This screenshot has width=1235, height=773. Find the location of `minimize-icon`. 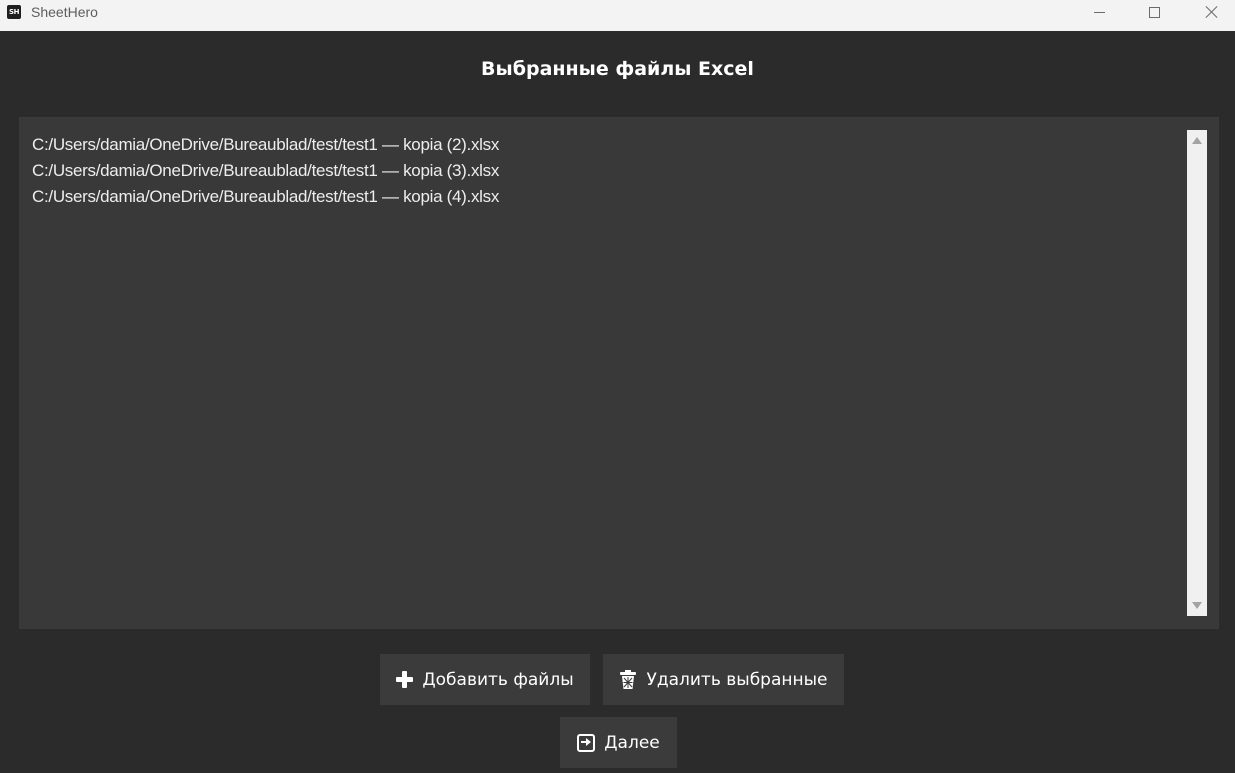

minimize-icon is located at coordinates (1099, 12).